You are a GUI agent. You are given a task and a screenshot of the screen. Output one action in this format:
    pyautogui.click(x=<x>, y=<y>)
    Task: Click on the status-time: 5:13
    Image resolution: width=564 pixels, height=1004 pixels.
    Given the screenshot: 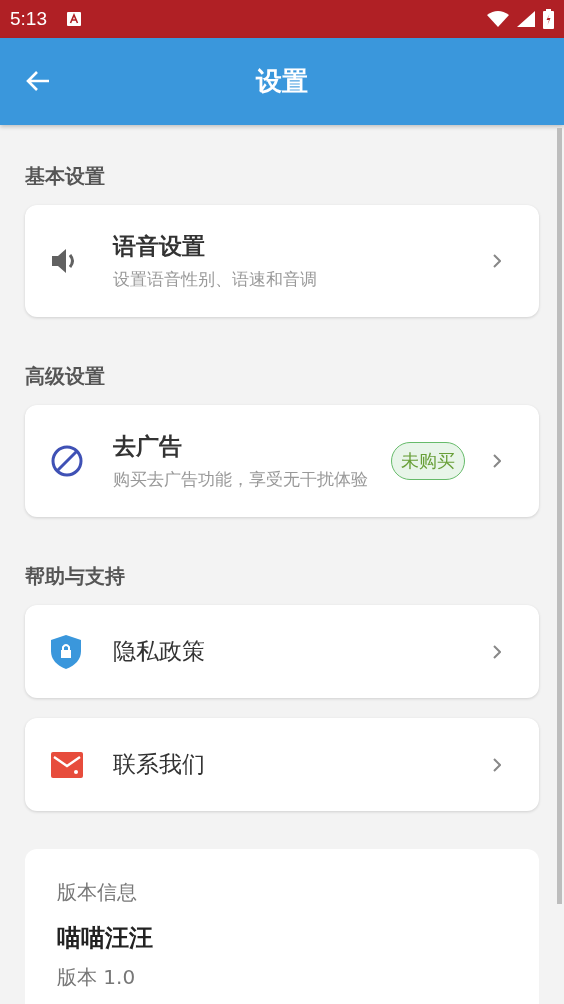 What is the action you would take?
    pyautogui.click(x=28, y=19)
    